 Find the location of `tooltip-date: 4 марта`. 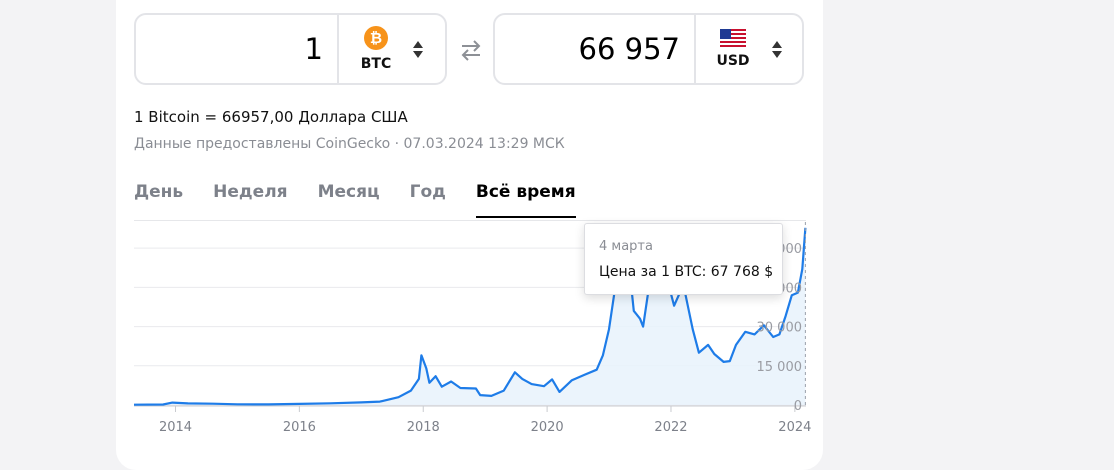

tooltip-date: 4 марта is located at coordinates (626, 246).